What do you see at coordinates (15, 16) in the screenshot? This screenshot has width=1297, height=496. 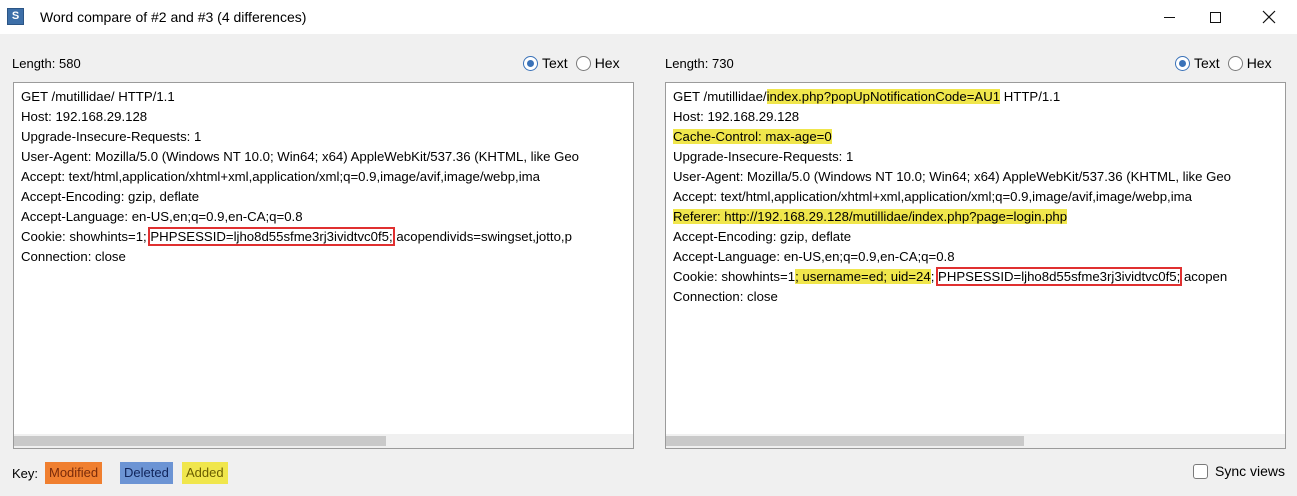 I see `app-icon: S` at bounding box center [15, 16].